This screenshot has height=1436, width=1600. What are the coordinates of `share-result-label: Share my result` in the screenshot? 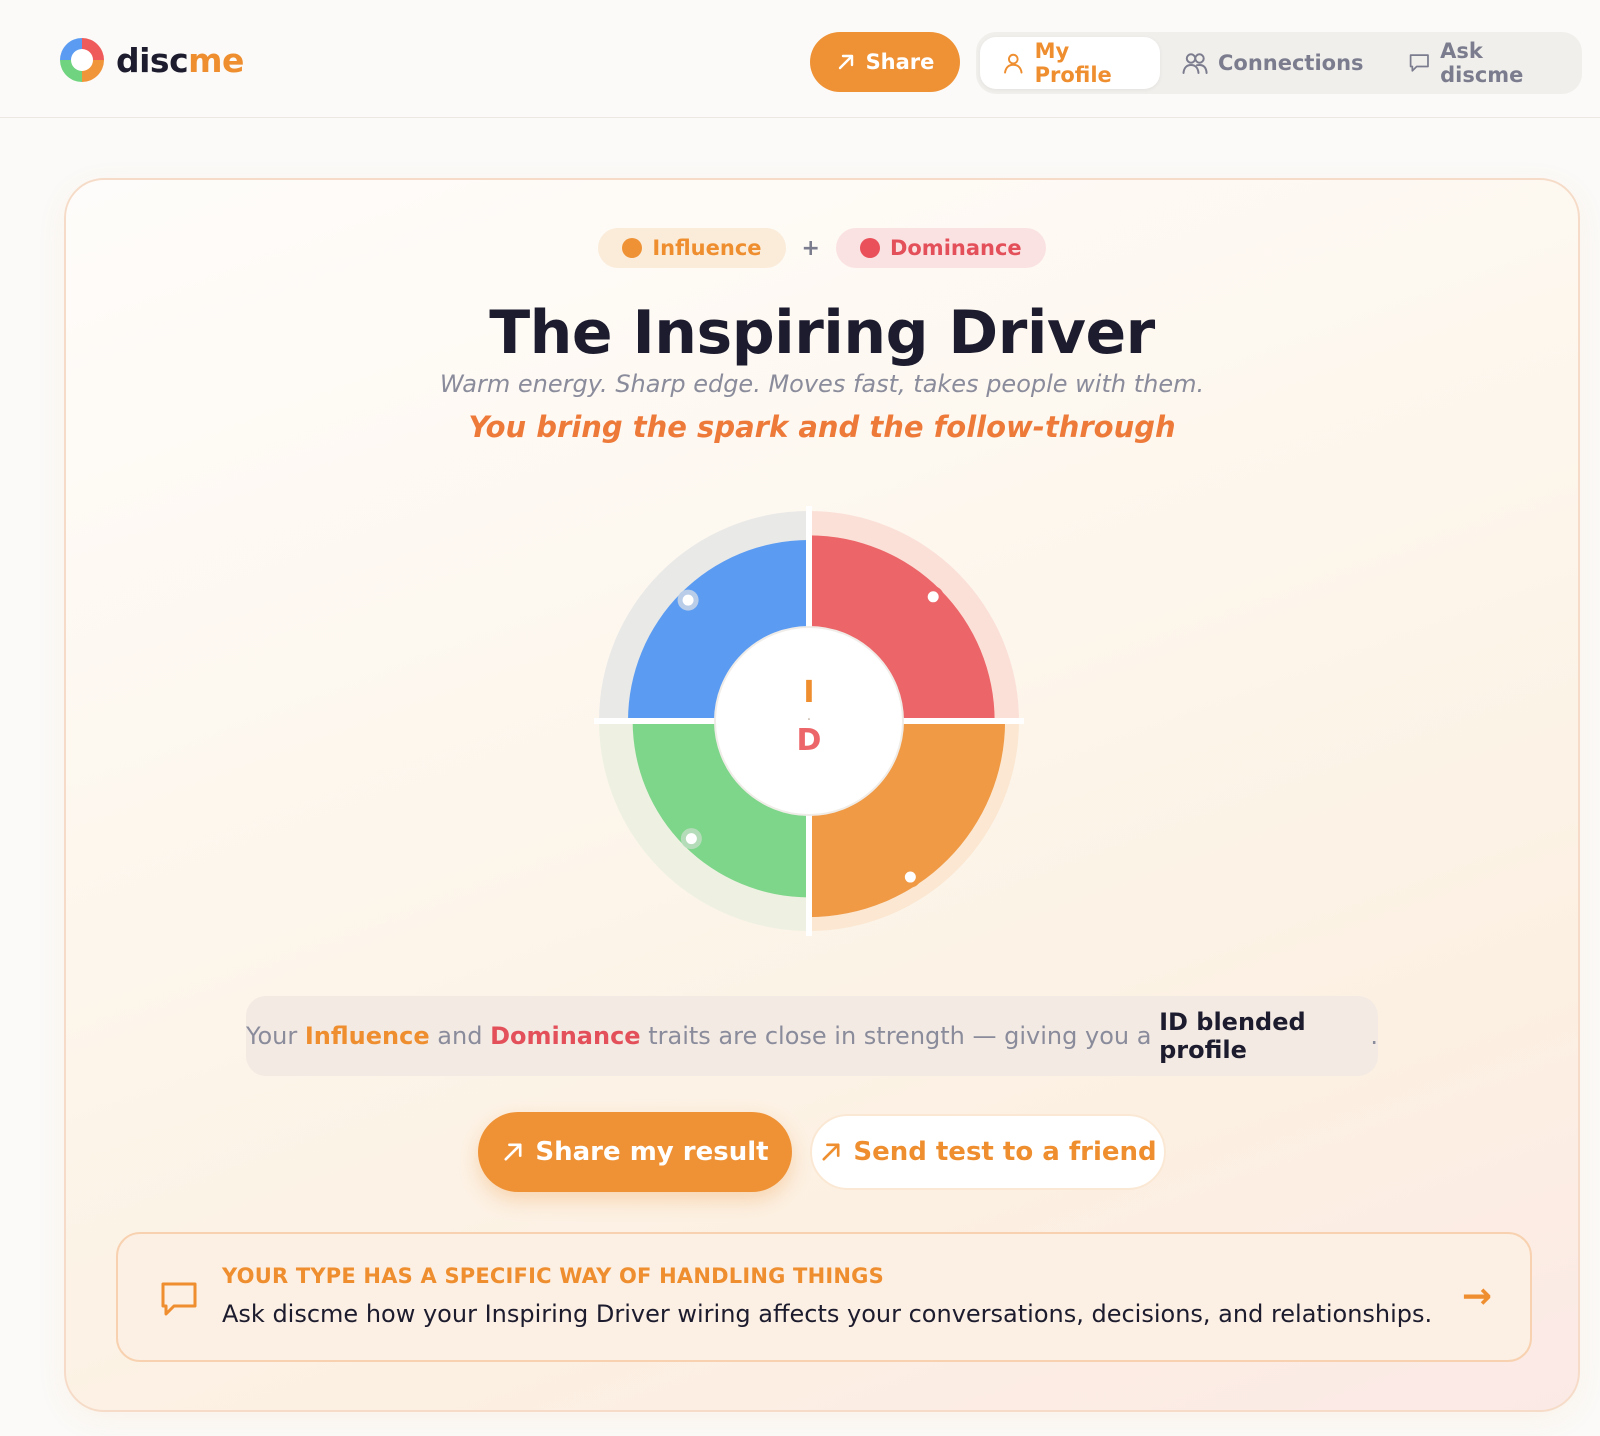 It's located at (652, 1152).